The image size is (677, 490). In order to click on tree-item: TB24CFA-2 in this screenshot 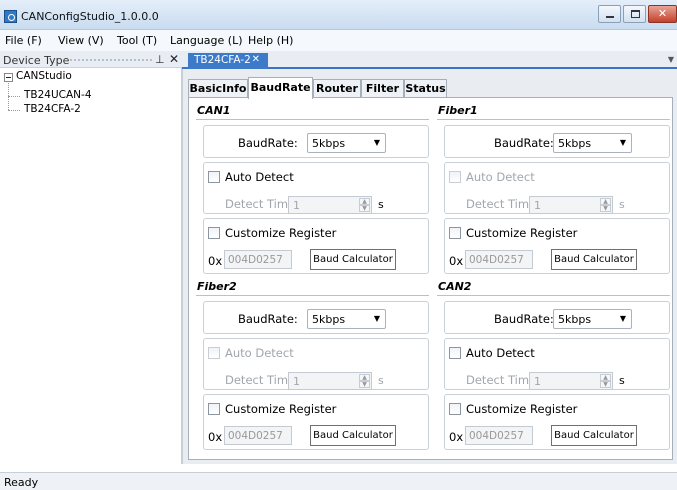, I will do `click(52, 109)`.